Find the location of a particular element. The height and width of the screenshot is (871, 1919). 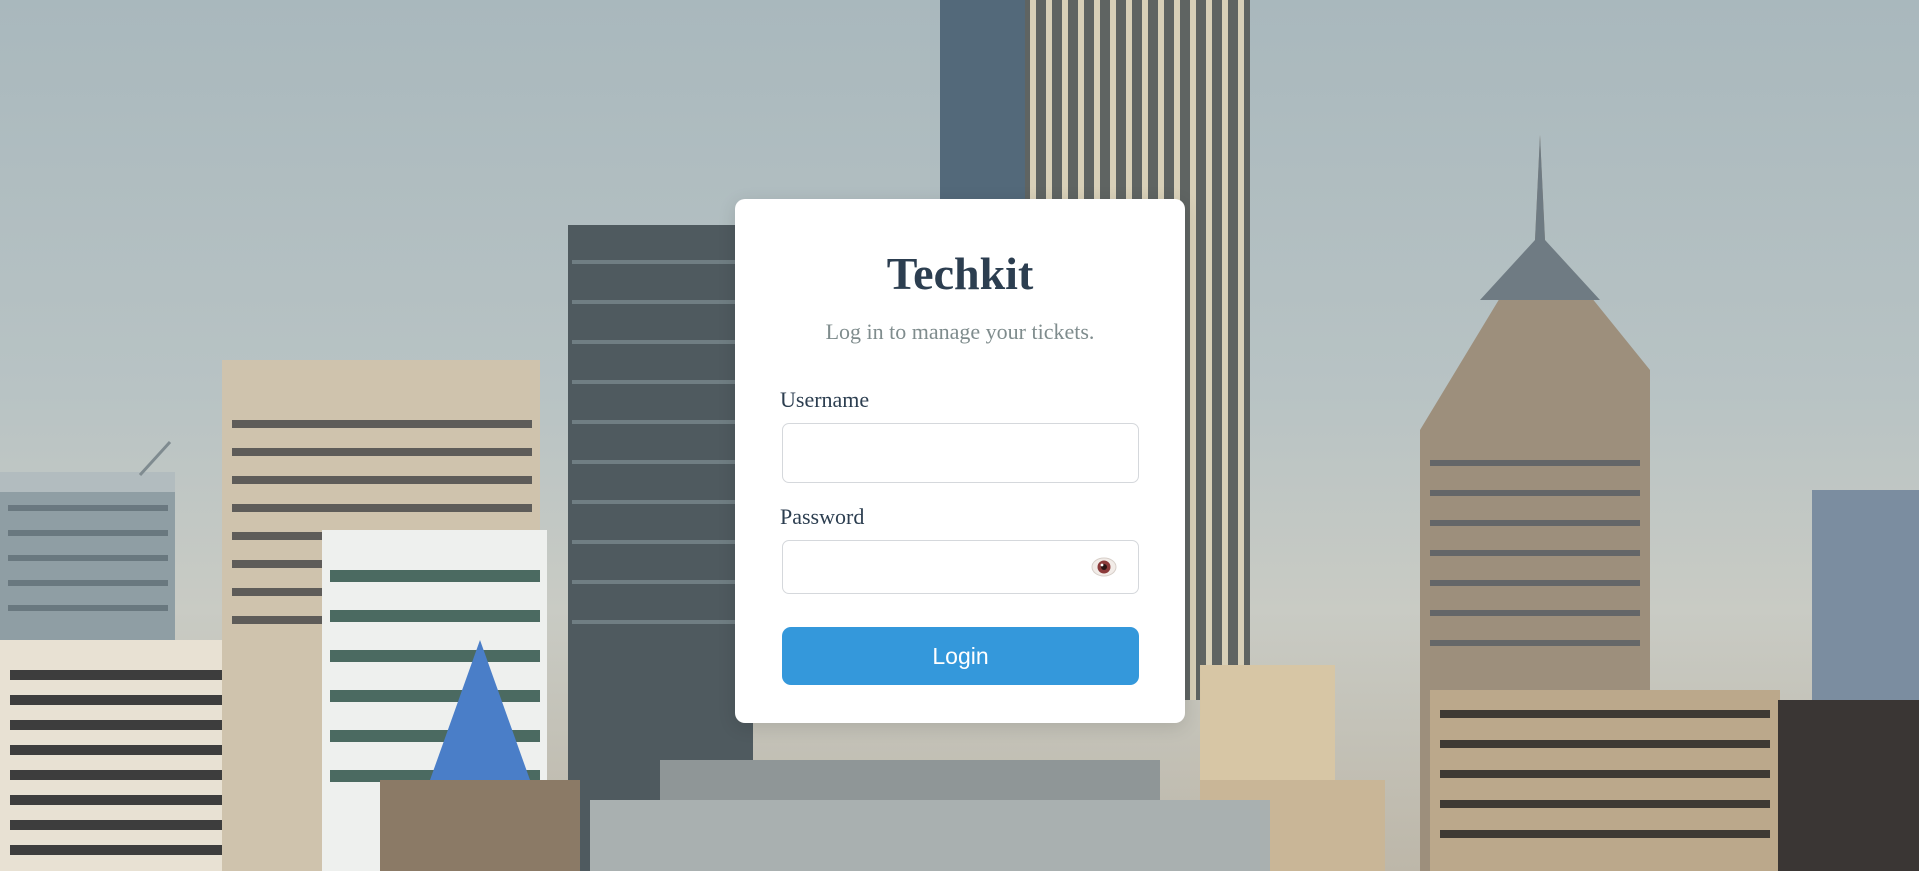

login-button: Login is located at coordinates (960, 656).